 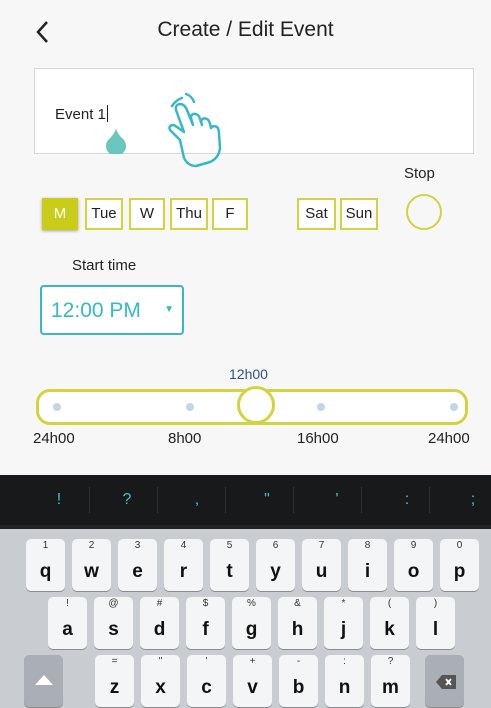 What do you see at coordinates (185, 438) in the screenshot?
I see `scale-label: 8h00` at bounding box center [185, 438].